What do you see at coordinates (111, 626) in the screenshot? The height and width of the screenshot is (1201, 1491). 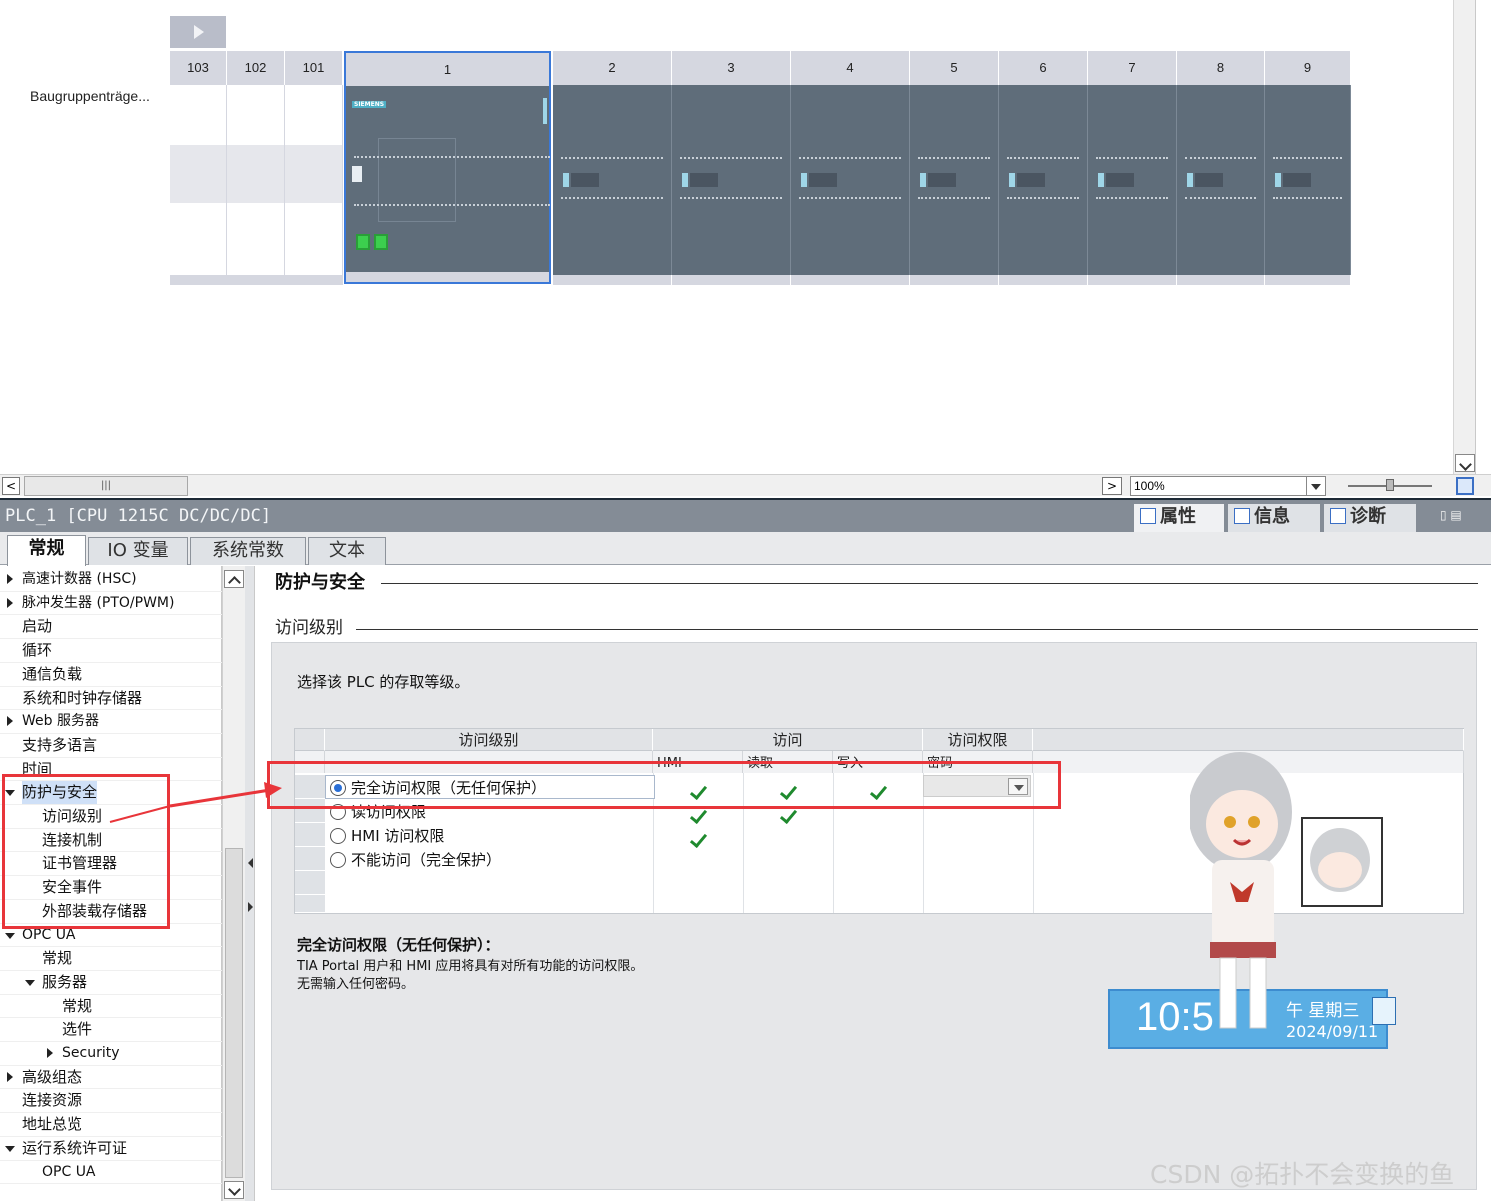 I see `nav-item: 启动` at bounding box center [111, 626].